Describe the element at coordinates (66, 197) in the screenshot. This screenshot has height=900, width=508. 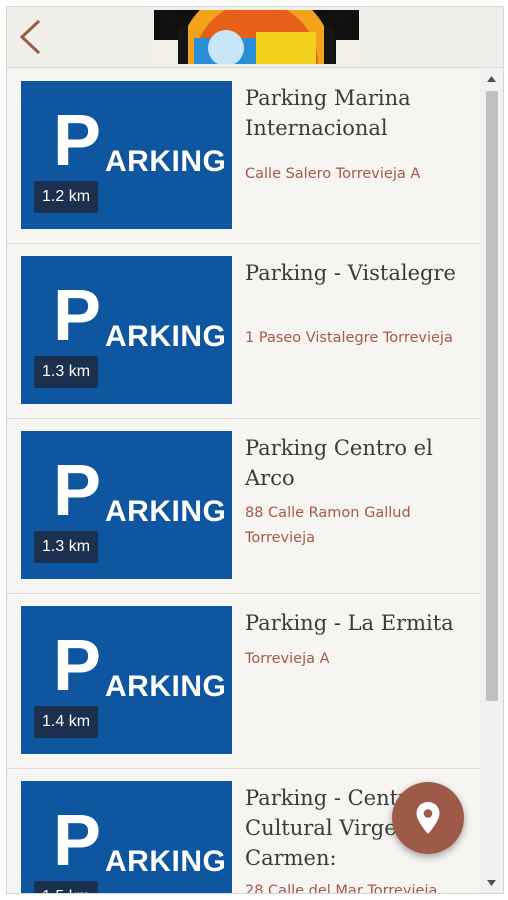
I see `distance-badge: 1.2 km` at that location.